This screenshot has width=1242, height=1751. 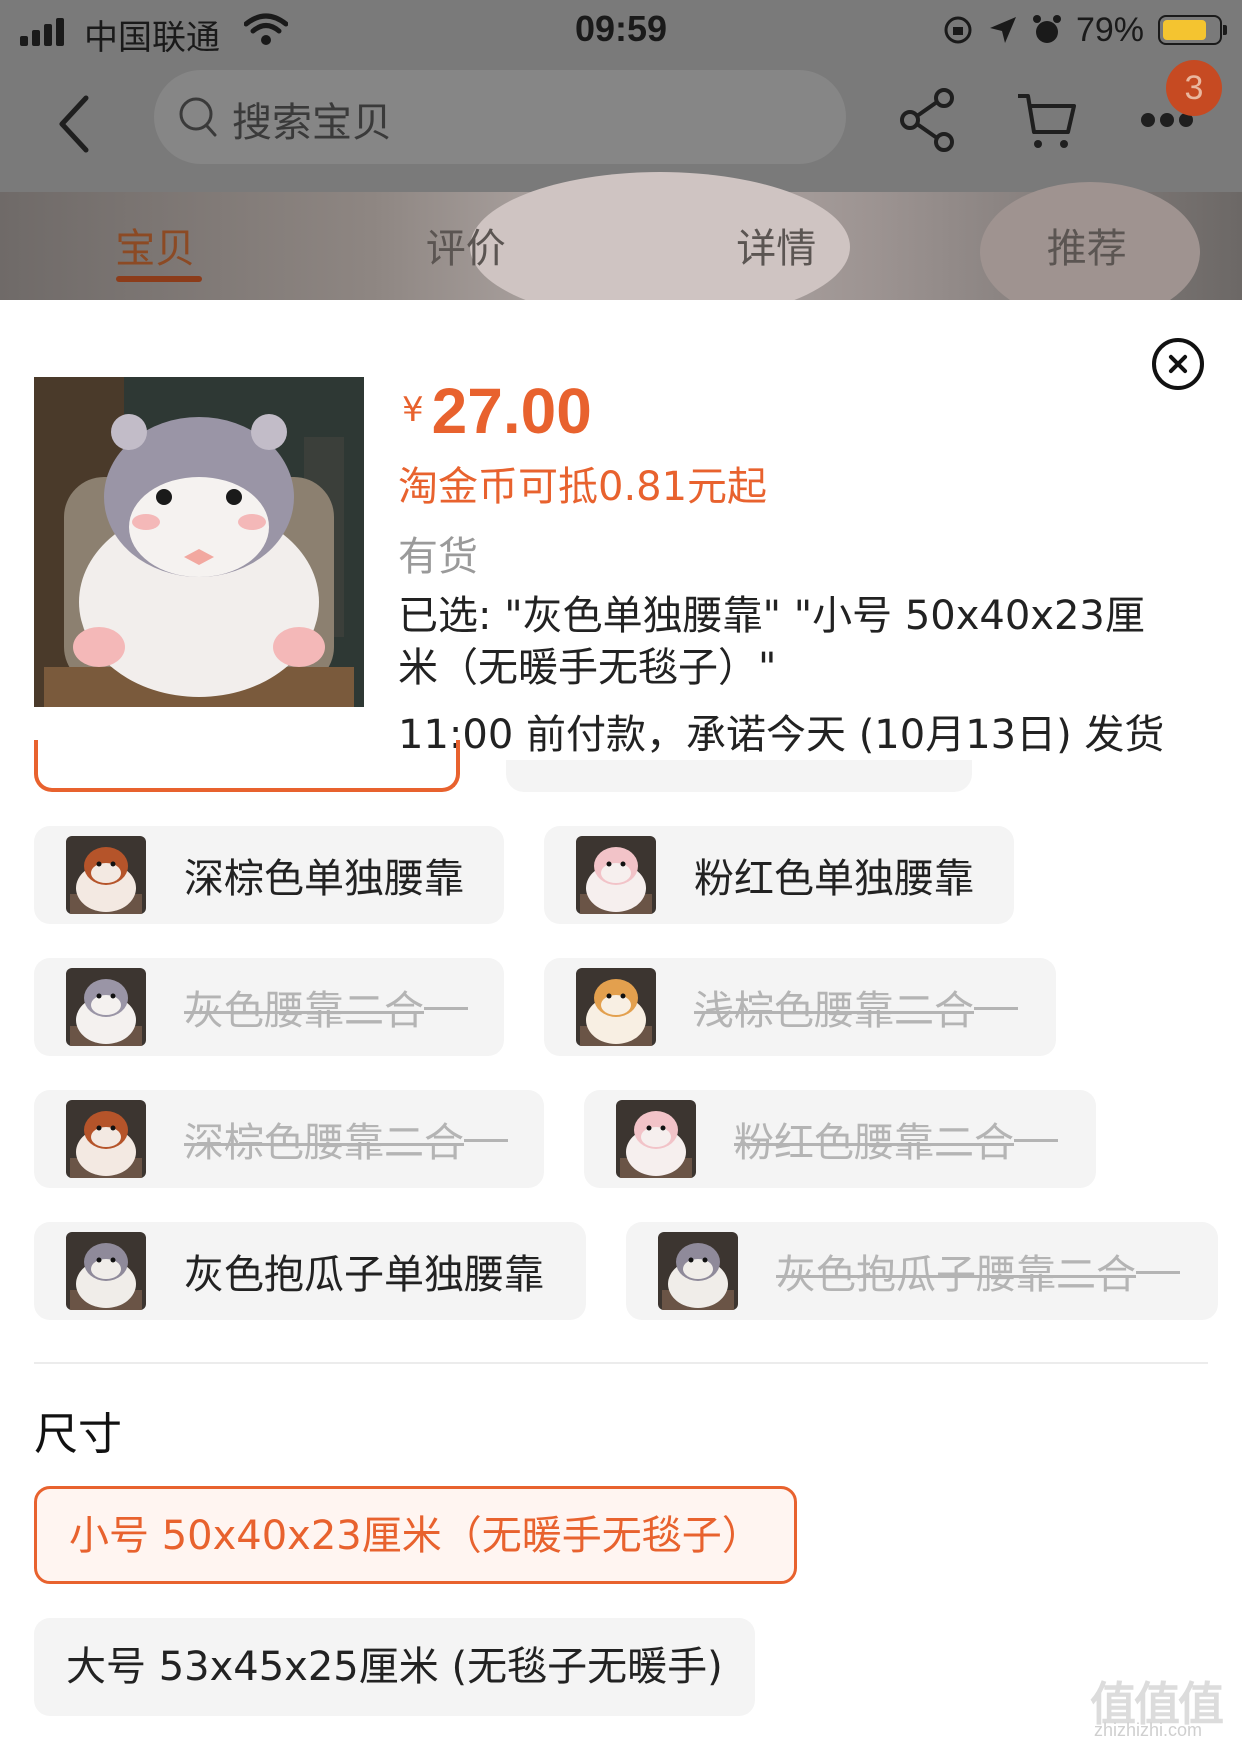 I want to click on color-option: 粉红色单独腰靠, so click(x=779, y=875).